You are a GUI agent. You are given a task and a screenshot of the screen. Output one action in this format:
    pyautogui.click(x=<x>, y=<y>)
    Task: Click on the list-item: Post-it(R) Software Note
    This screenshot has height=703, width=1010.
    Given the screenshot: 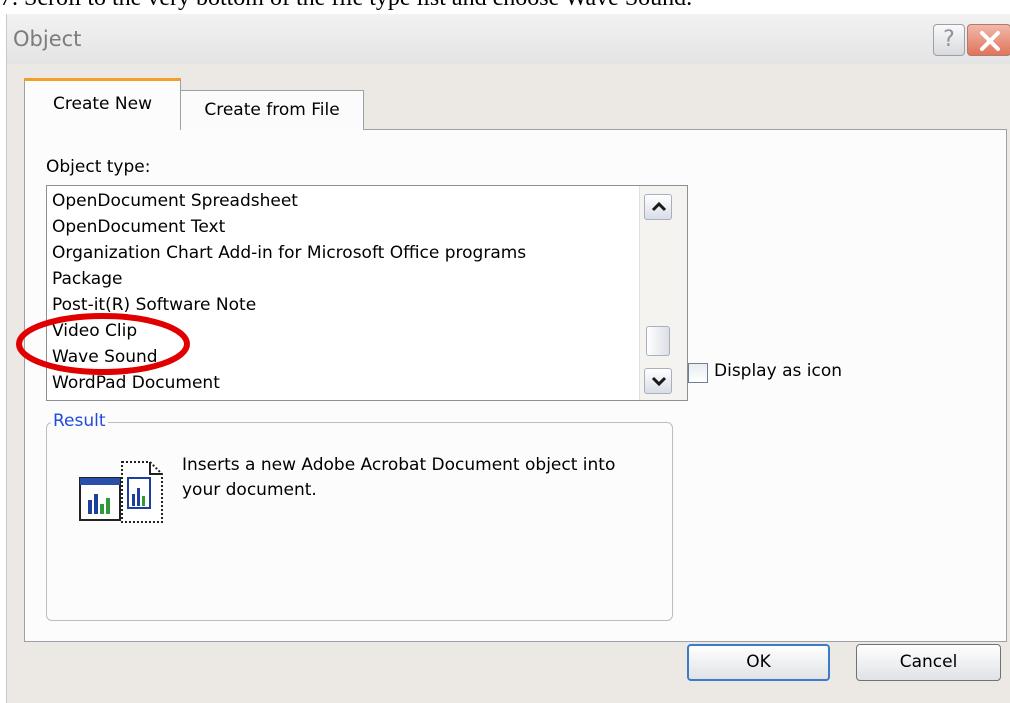 What is the action you would take?
    pyautogui.click(x=342, y=305)
    